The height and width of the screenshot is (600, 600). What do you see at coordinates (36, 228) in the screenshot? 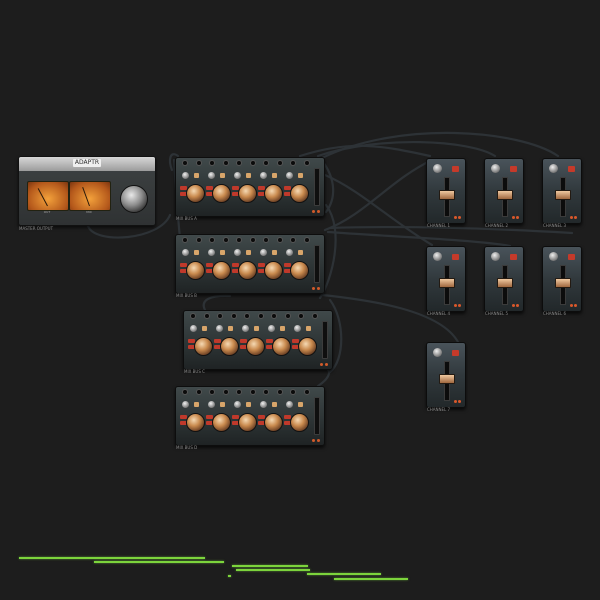
I see `module-label: MASTER OUTPUT` at bounding box center [36, 228].